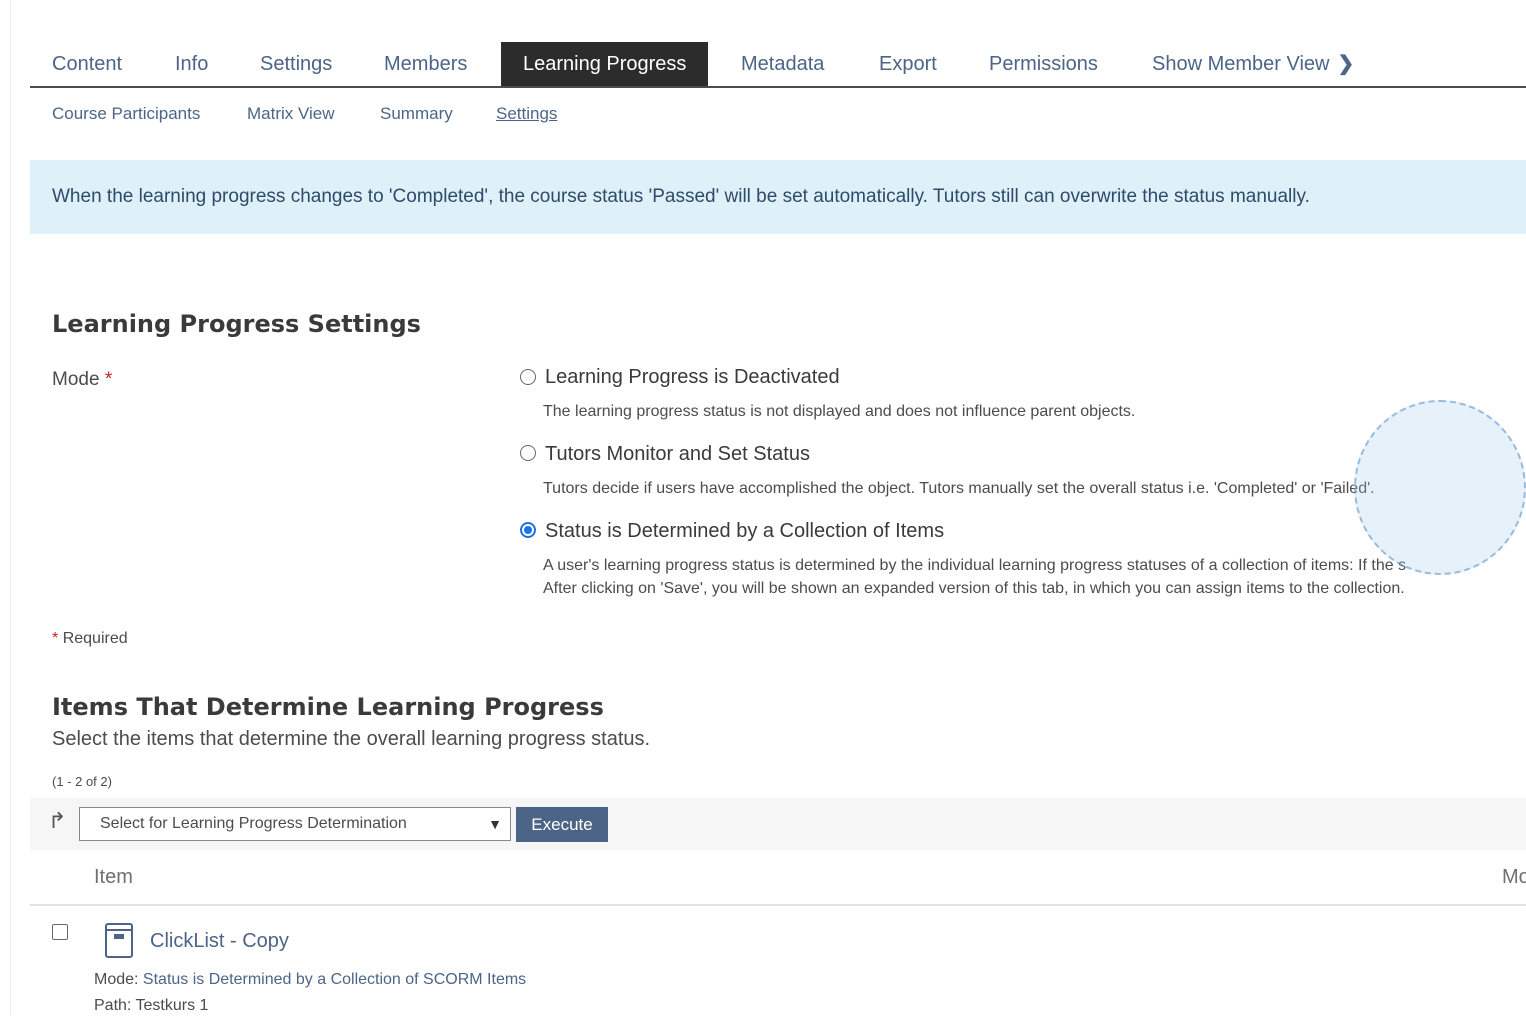  Describe the element at coordinates (236, 324) in the screenshot. I see `settings-title: Learning Progress Settings` at that location.